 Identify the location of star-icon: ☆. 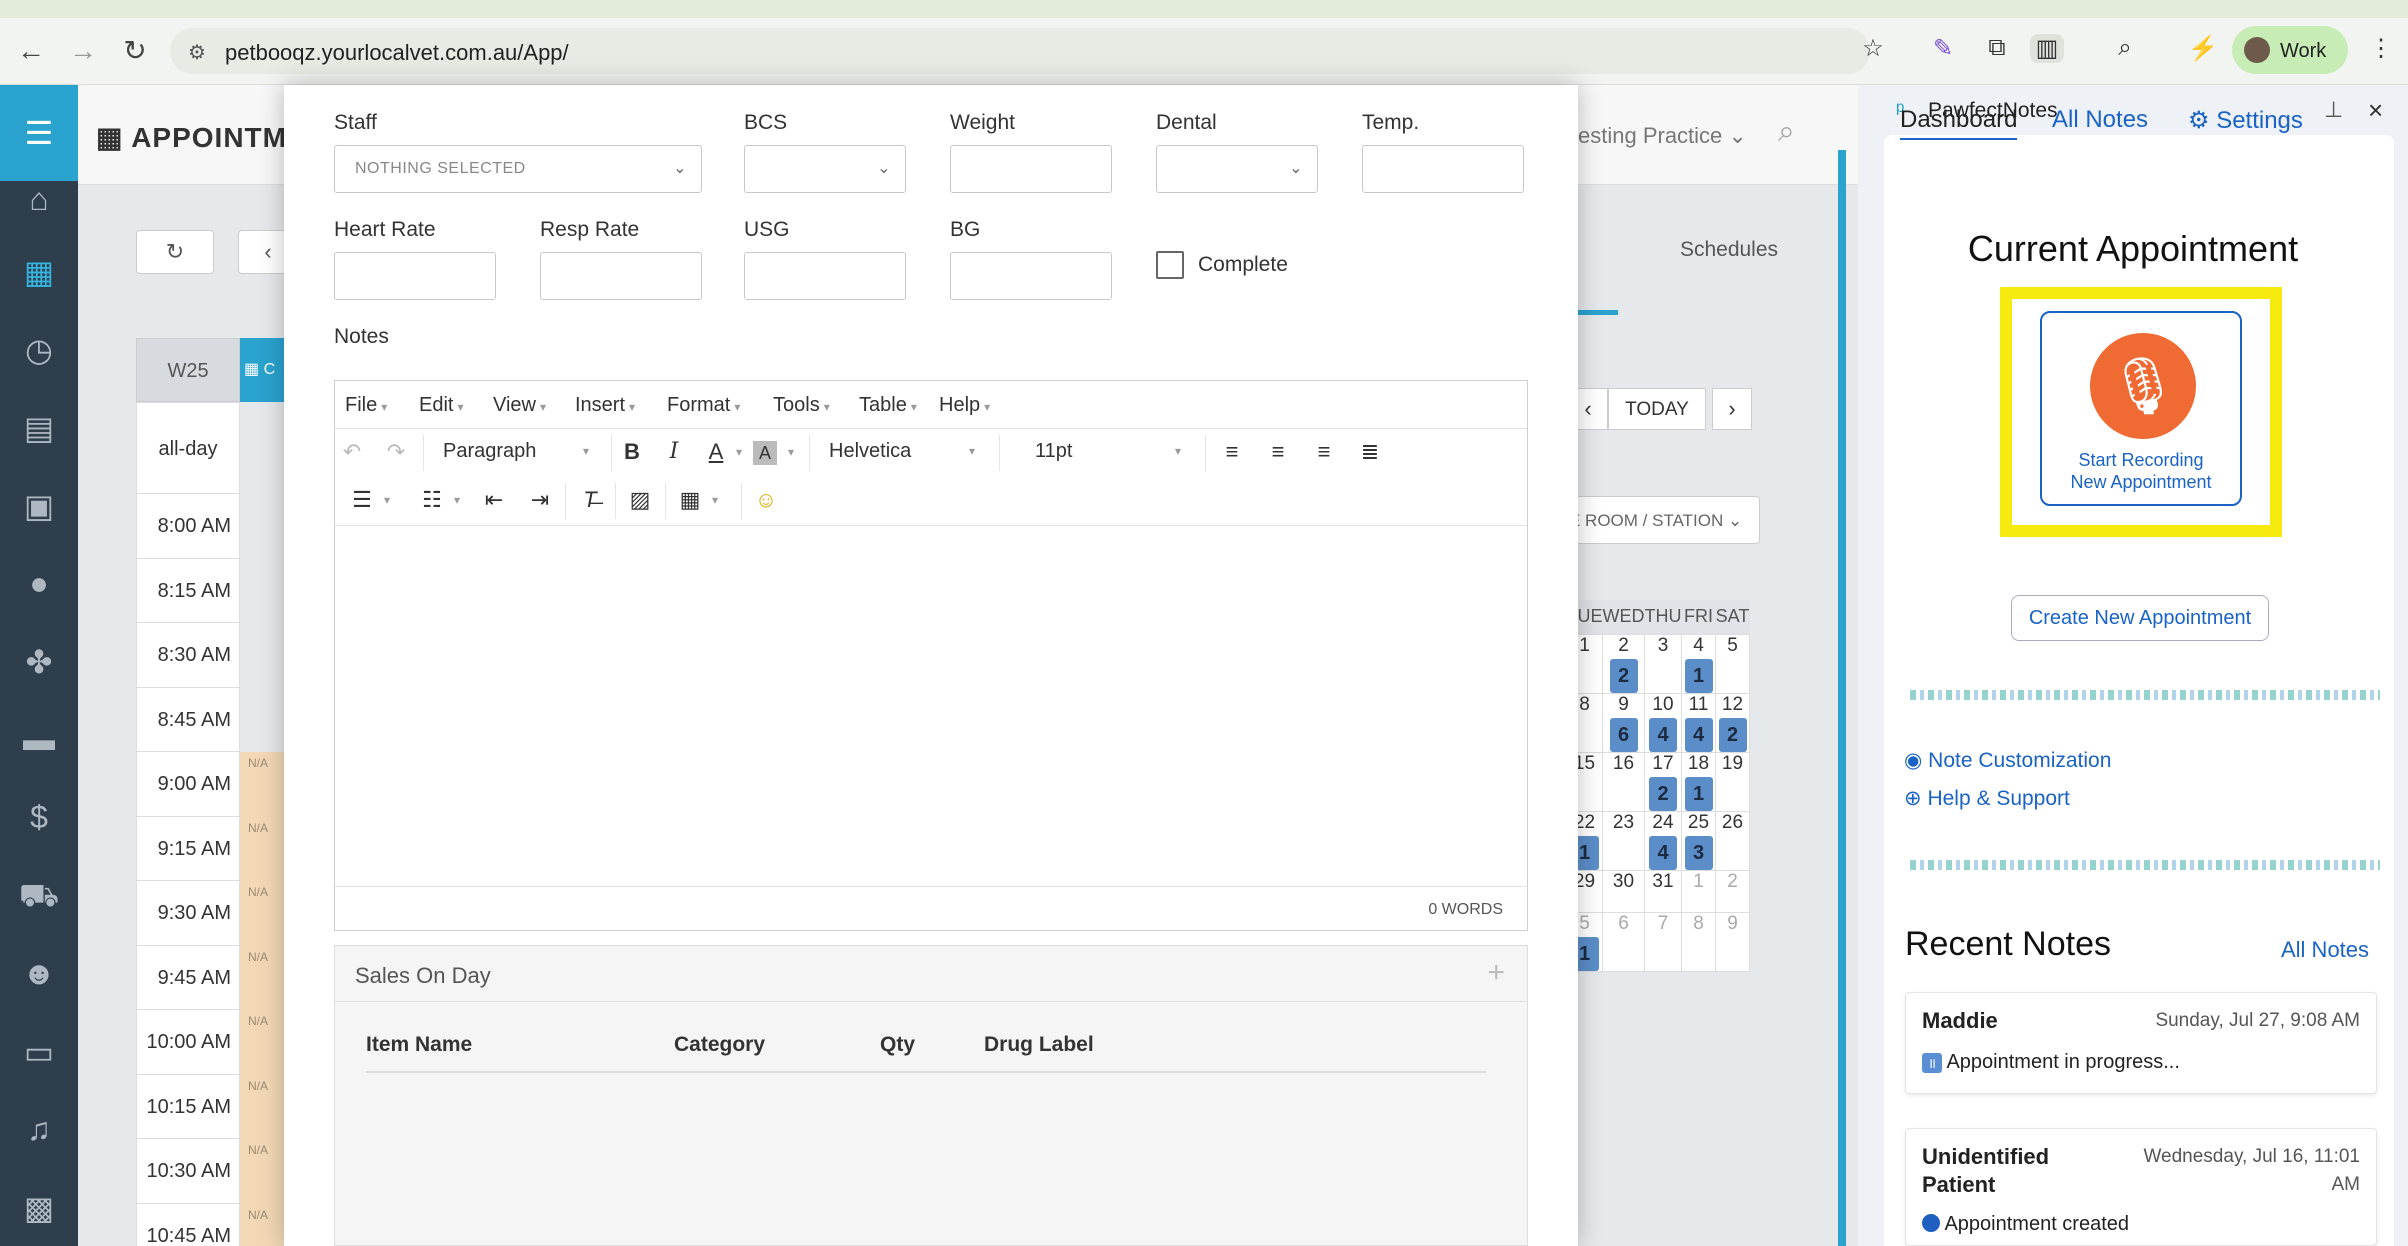
(1873, 48).